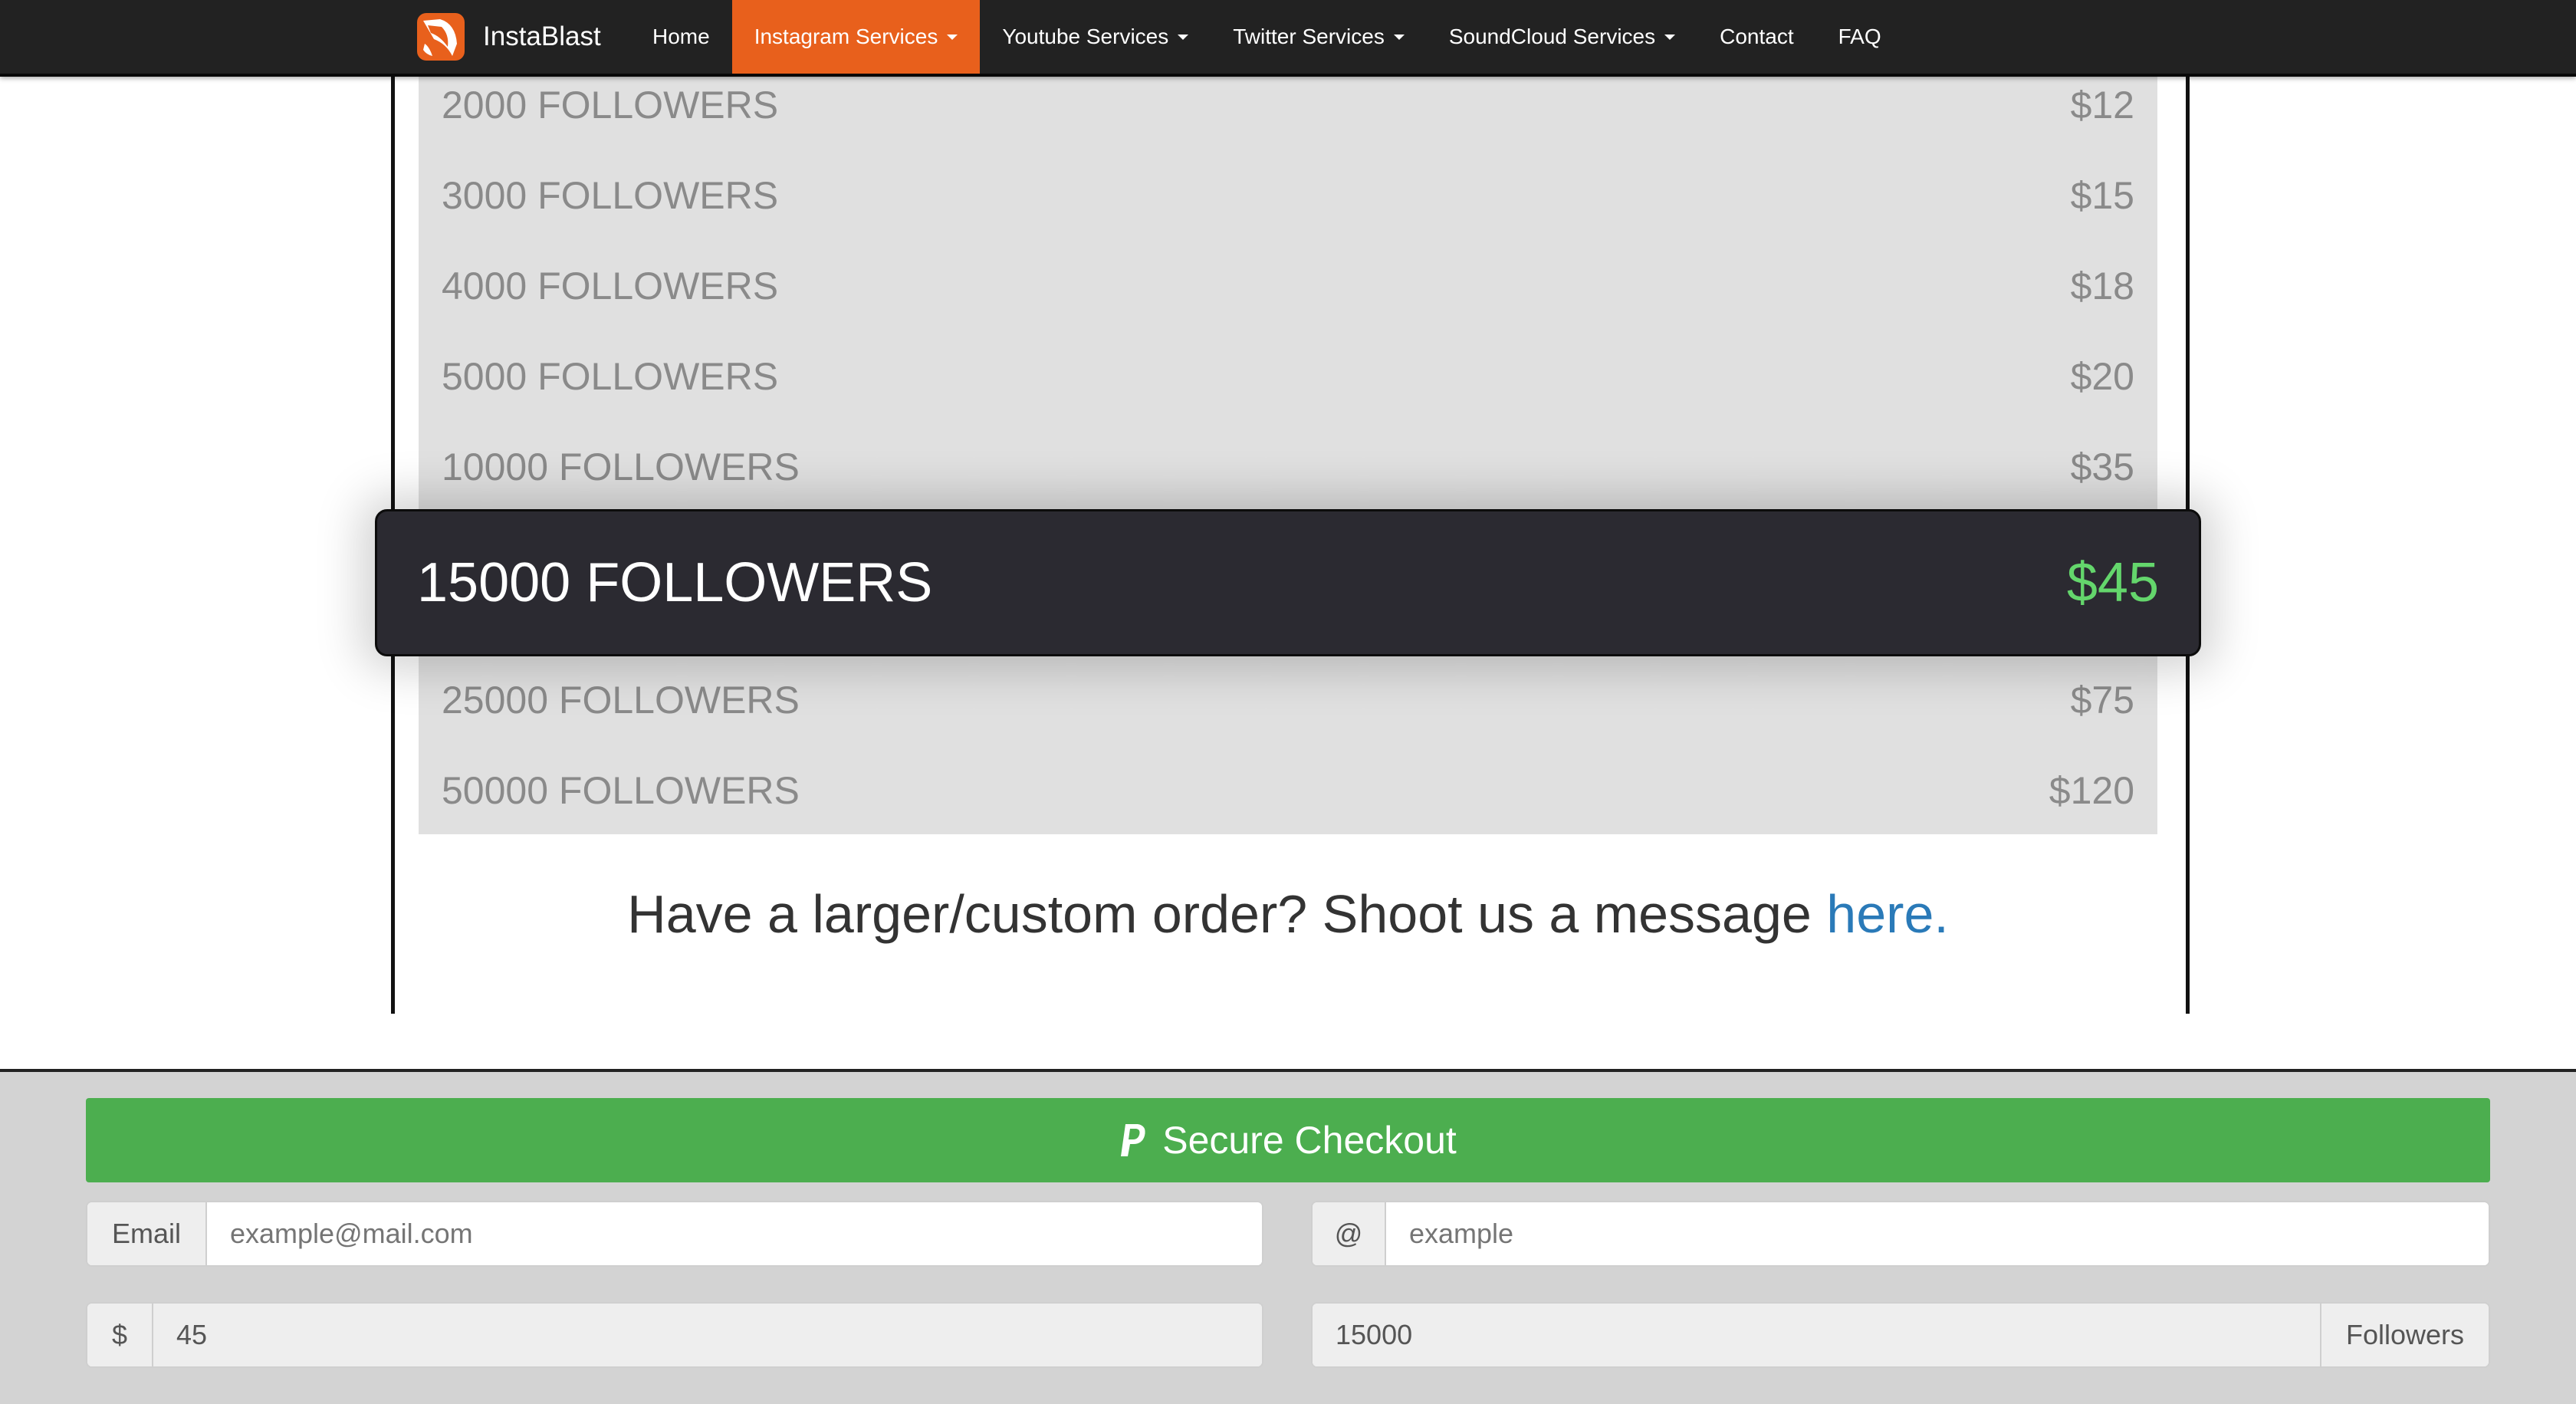  I want to click on email-field, so click(735, 1234).